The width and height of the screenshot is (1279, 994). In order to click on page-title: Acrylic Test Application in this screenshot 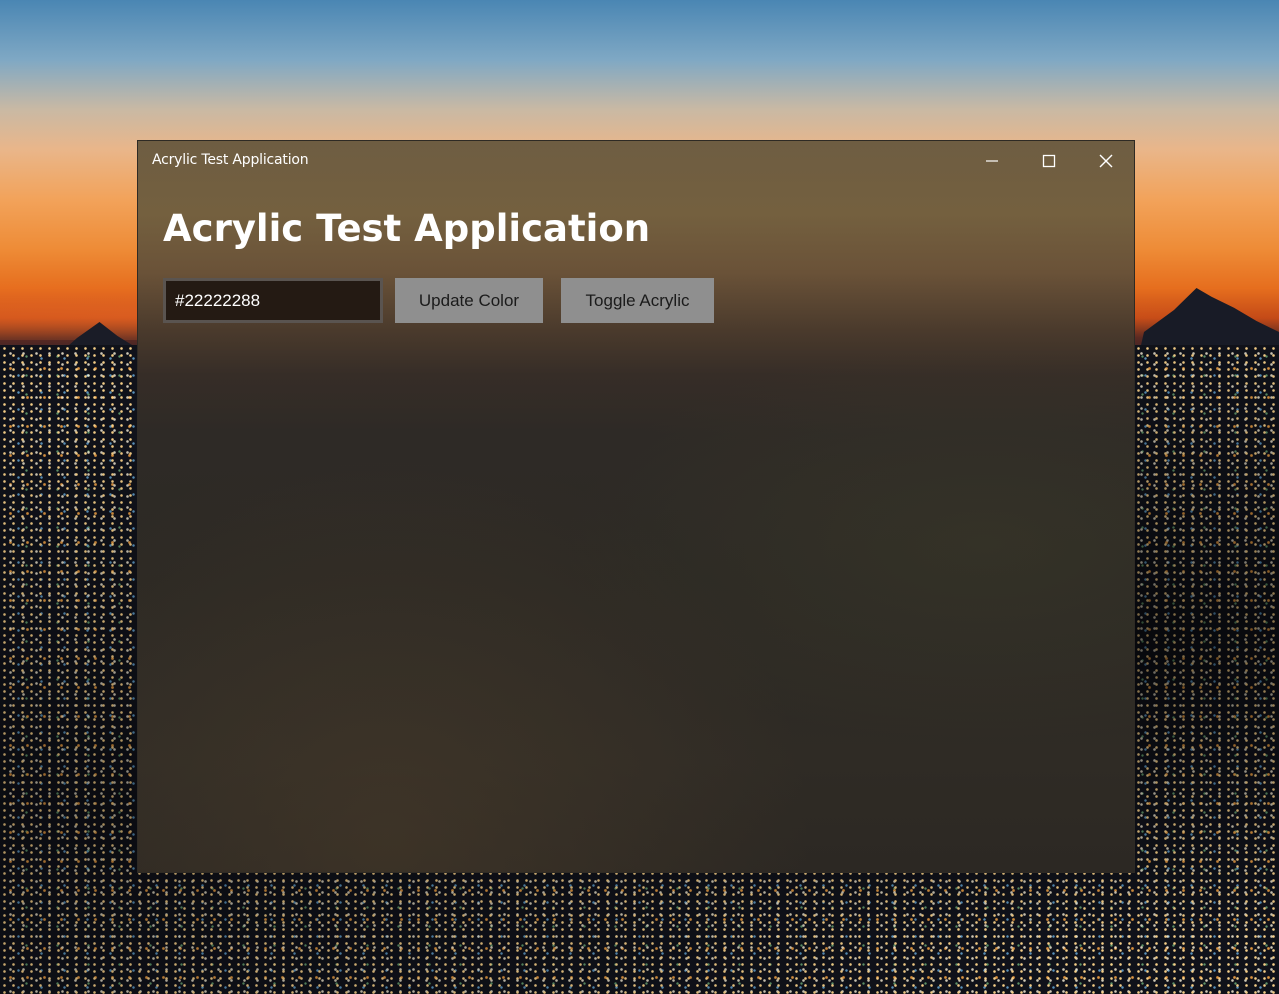, I will do `click(407, 228)`.